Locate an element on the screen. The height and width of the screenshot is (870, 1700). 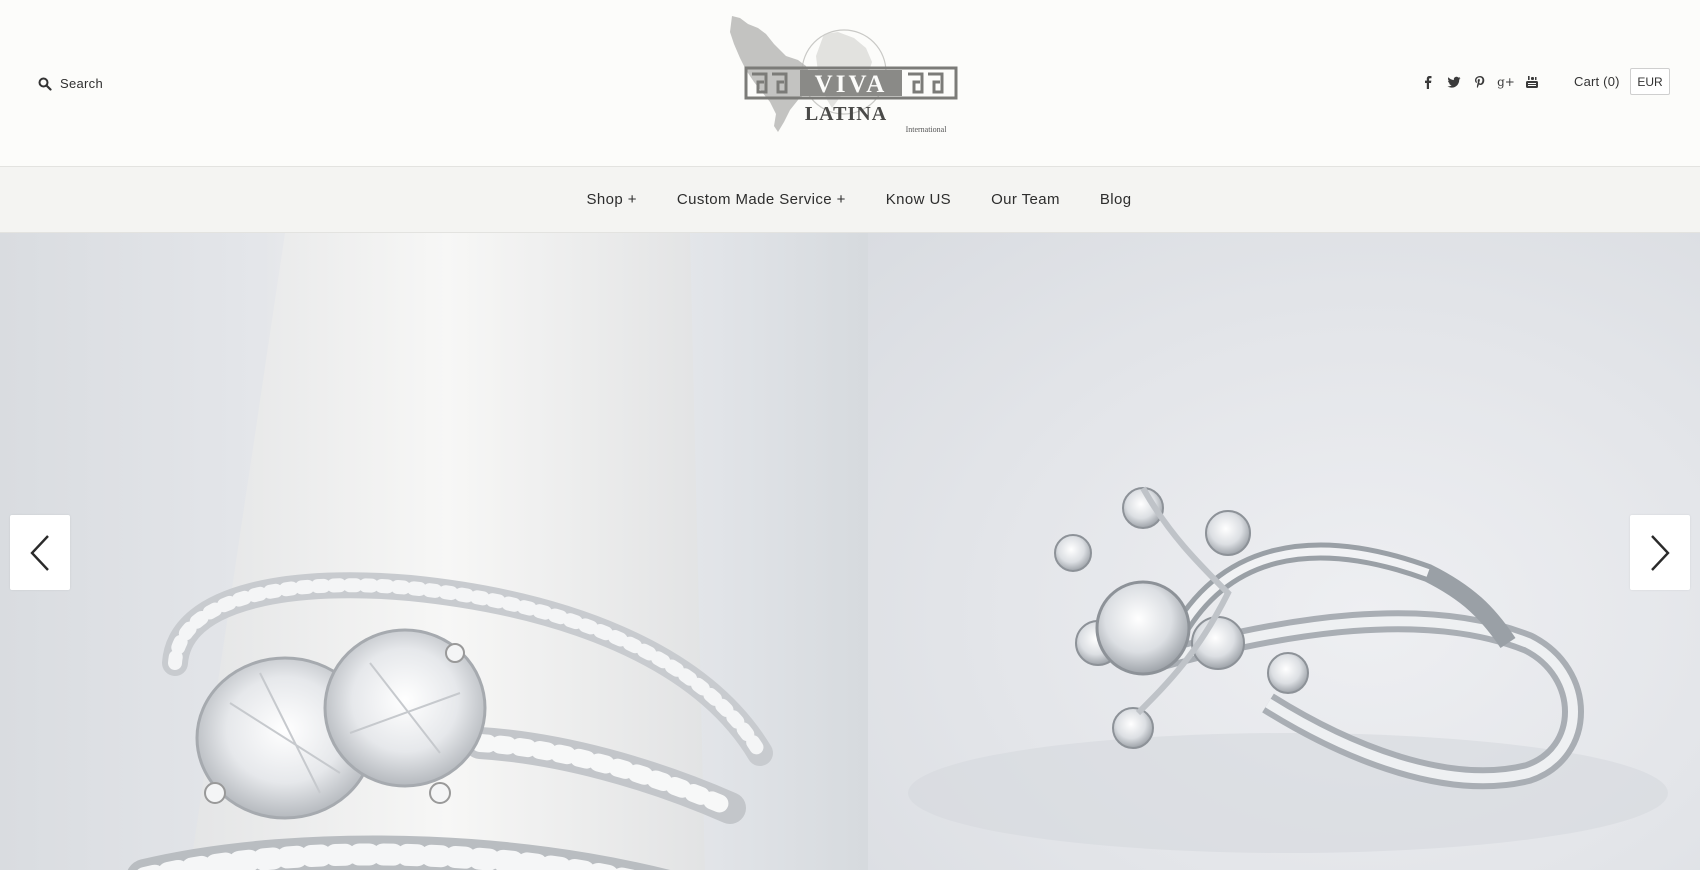
search-icon is located at coordinates (45, 84).